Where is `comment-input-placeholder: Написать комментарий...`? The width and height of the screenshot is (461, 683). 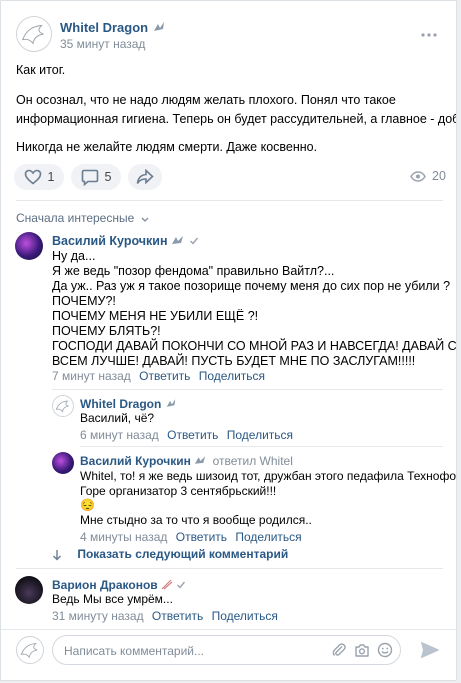 comment-input-placeholder: Написать комментарий... is located at coordinates (134, 651).